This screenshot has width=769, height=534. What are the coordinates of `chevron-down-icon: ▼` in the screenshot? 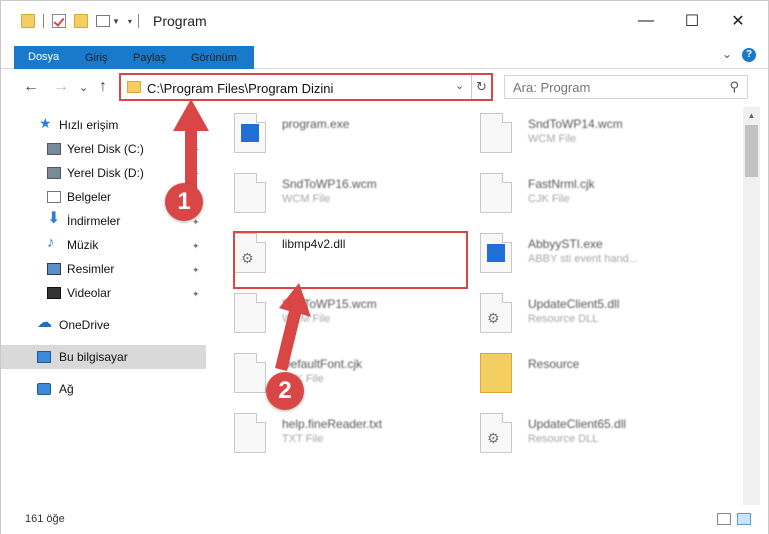 It's located at (116, 21).